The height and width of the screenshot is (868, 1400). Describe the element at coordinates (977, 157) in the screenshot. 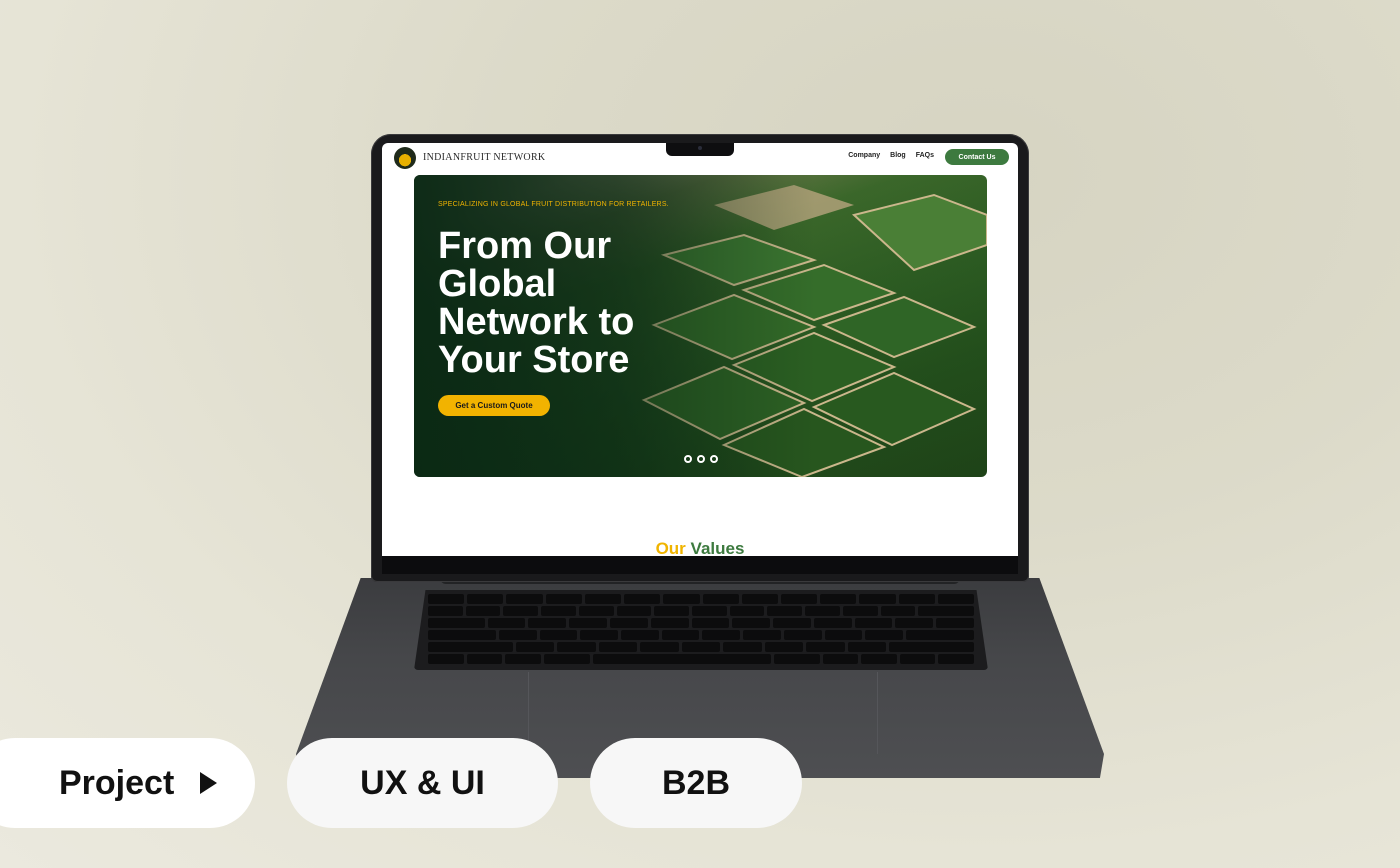

I see `contact-us-button: Contact Us` at that location.